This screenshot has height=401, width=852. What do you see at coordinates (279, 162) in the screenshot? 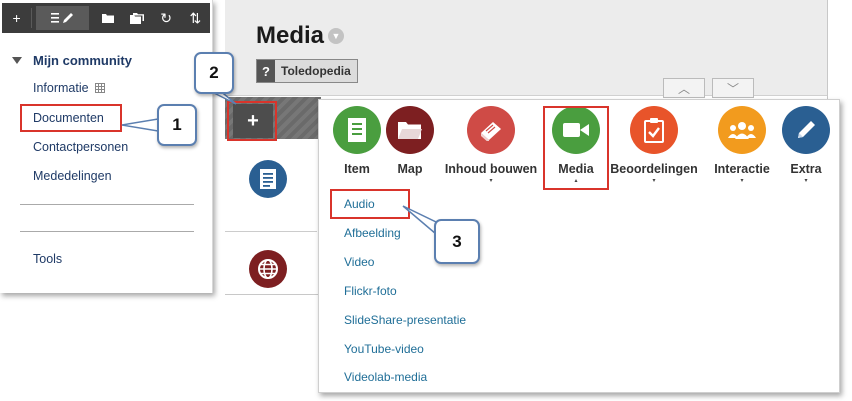
I see `callout-connectors` at bounding box center [279, 162].